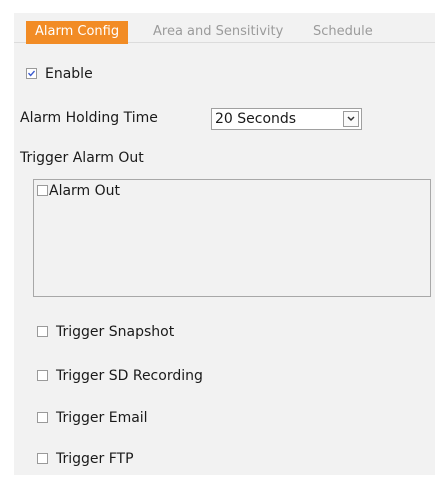 The height and width of the screenshot is (479, 445). Describe the element at coordinates (89, 118) in the screenshot. I see `alarm-holding-time-label: Alarm Holding Time` at that location.